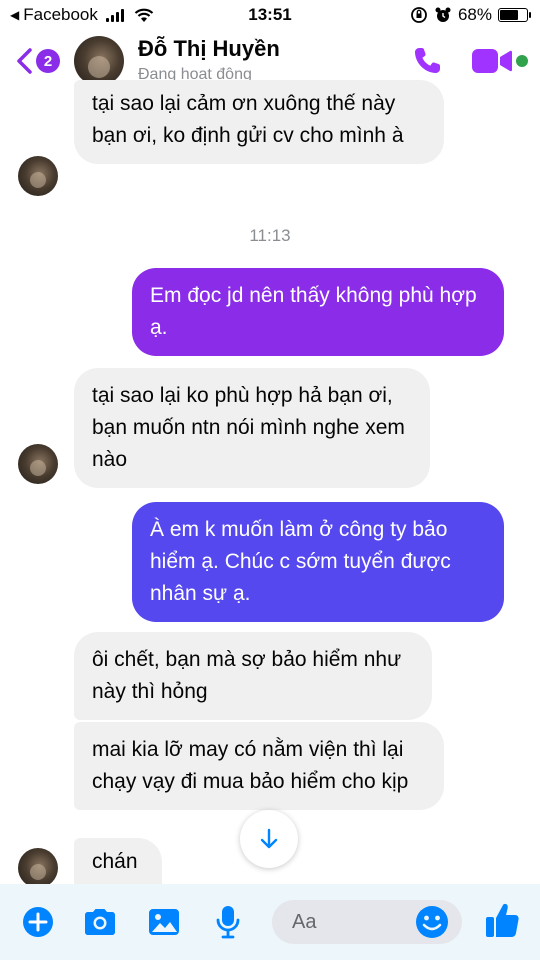 The width and height of the screenshot is (540, 960). Describe the element at coordinates (427, 61) in the screenshot. I see `phone-call-icon` at that location.